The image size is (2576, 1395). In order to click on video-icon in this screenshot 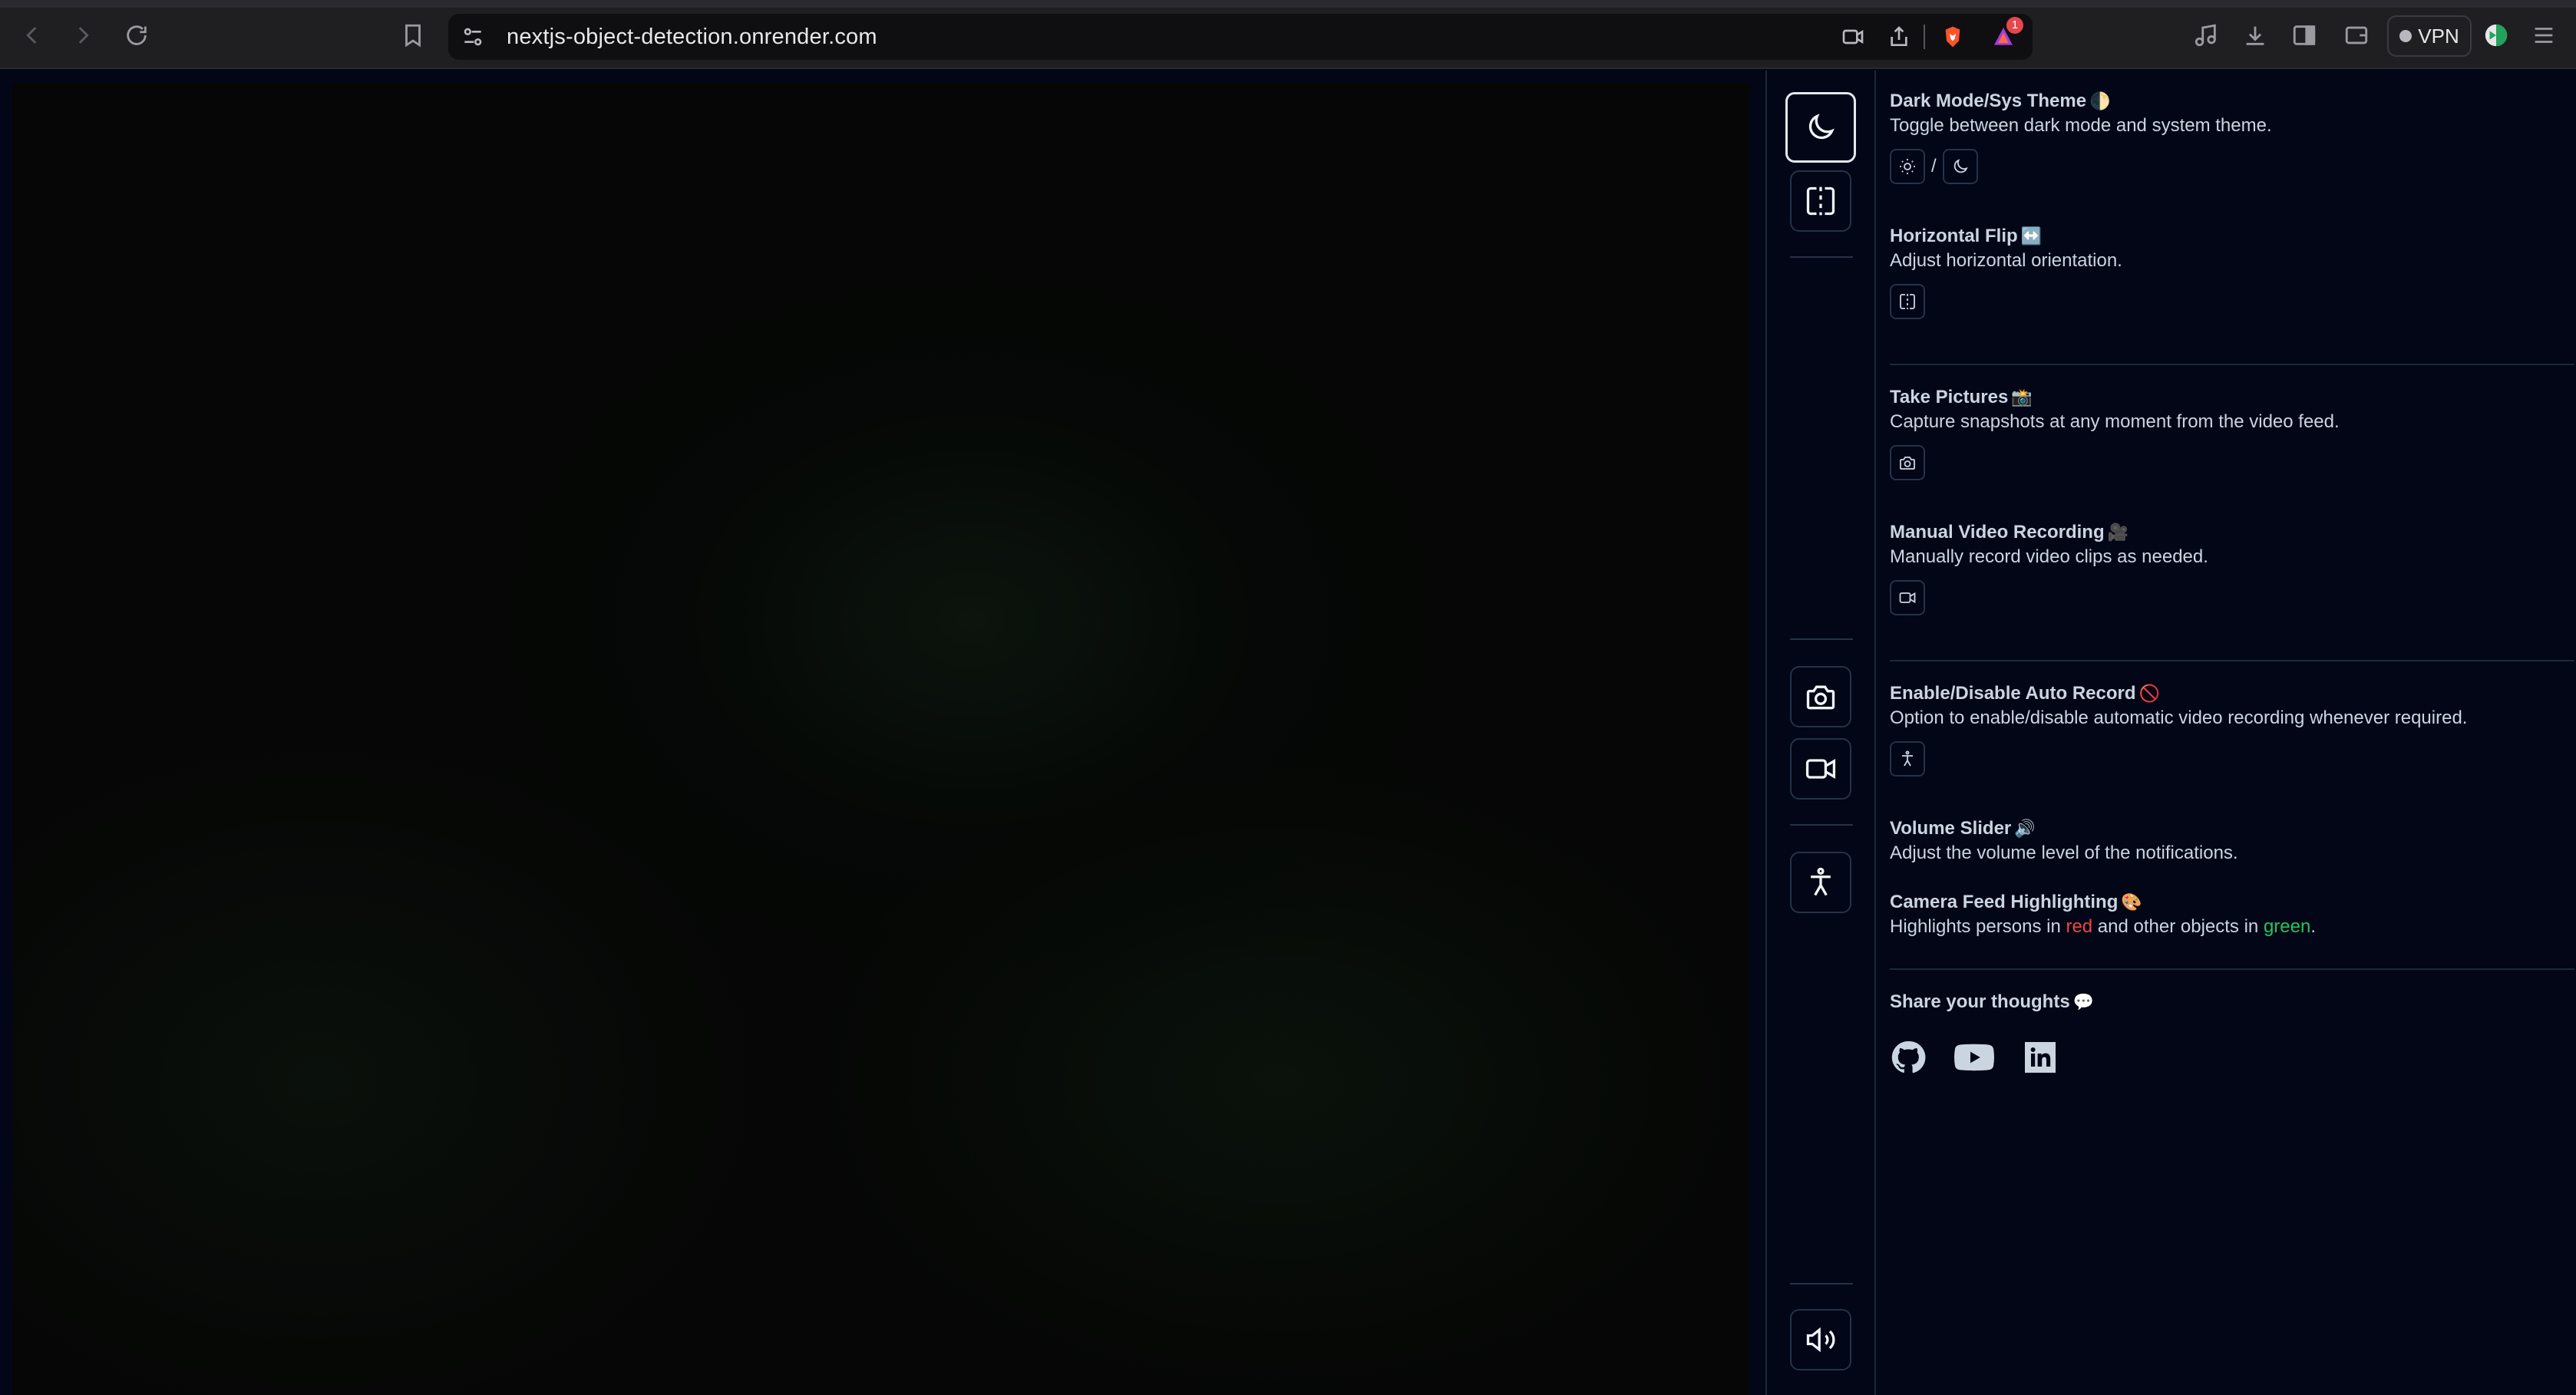, I will do `click(1907, 598)`.